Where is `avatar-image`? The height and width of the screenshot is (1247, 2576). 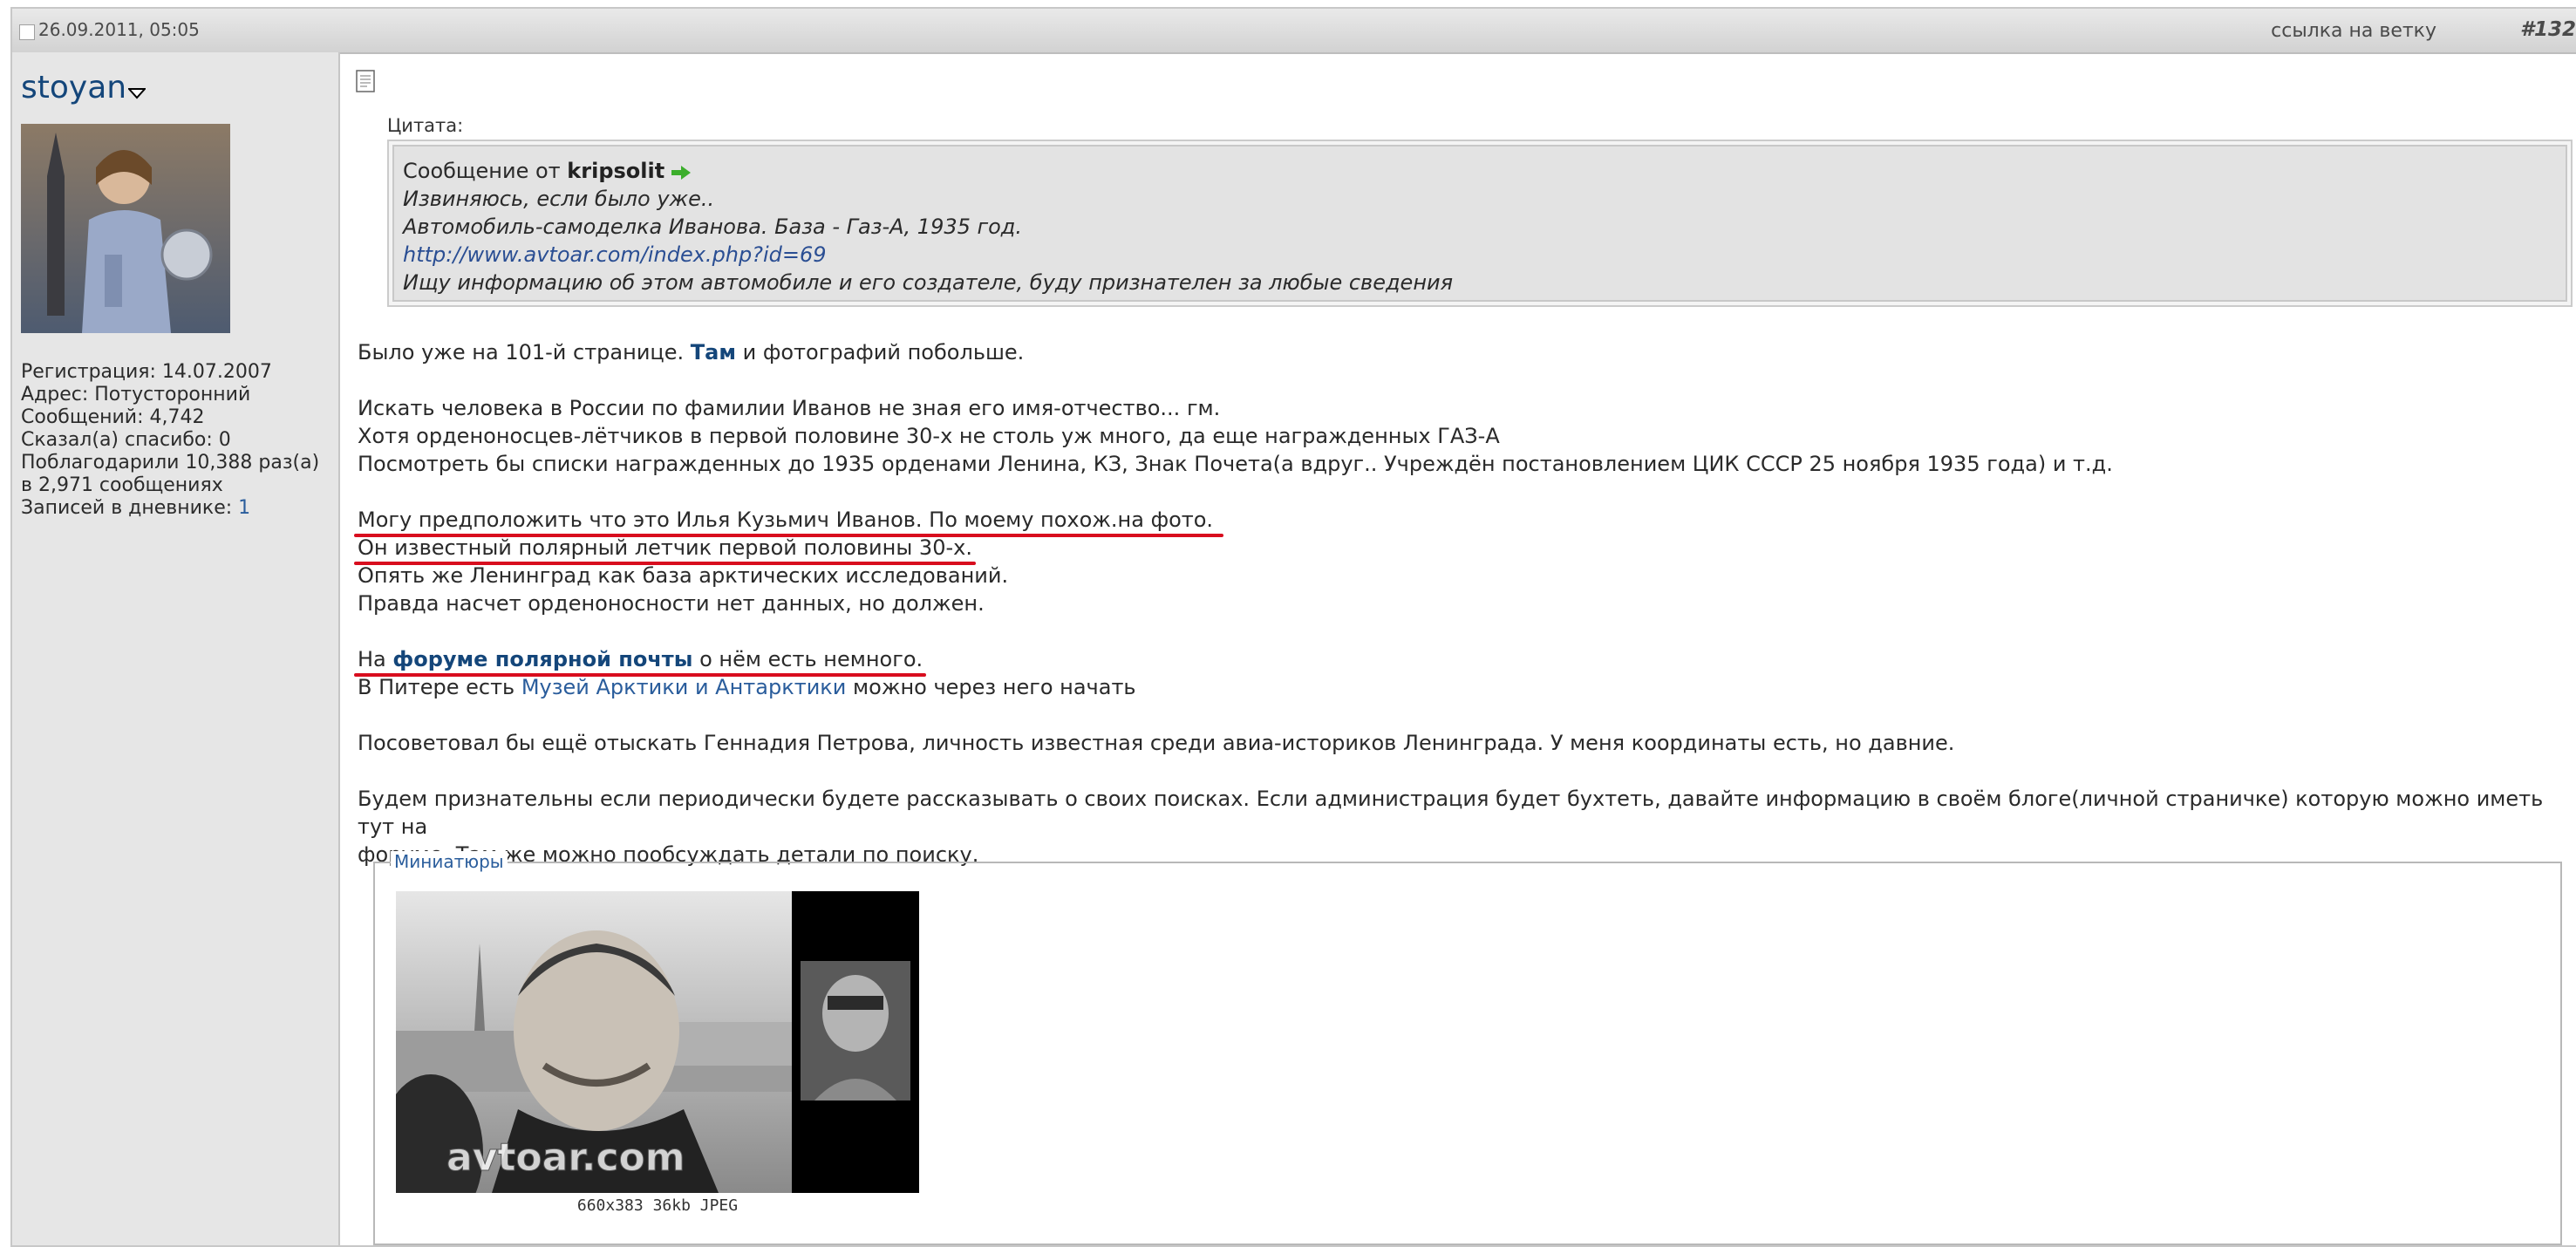 avatar-image is located at coordinates (125, 228).